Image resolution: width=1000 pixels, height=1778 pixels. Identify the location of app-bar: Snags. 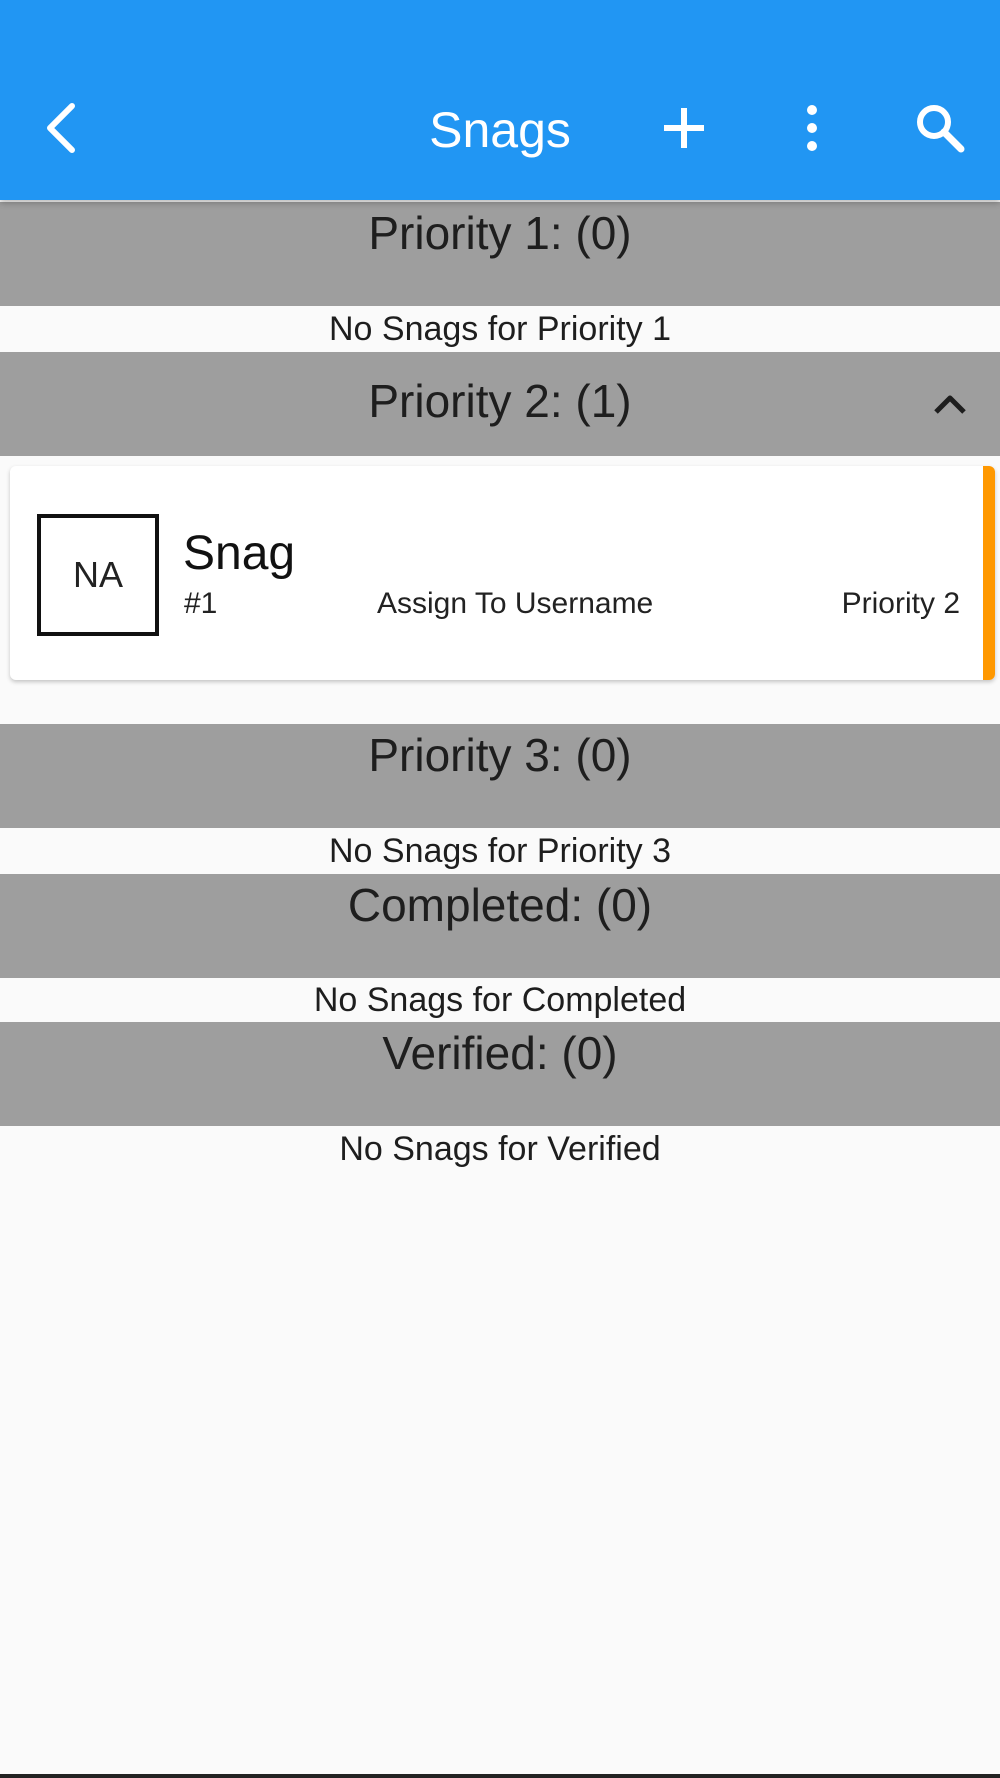
(500, 100).